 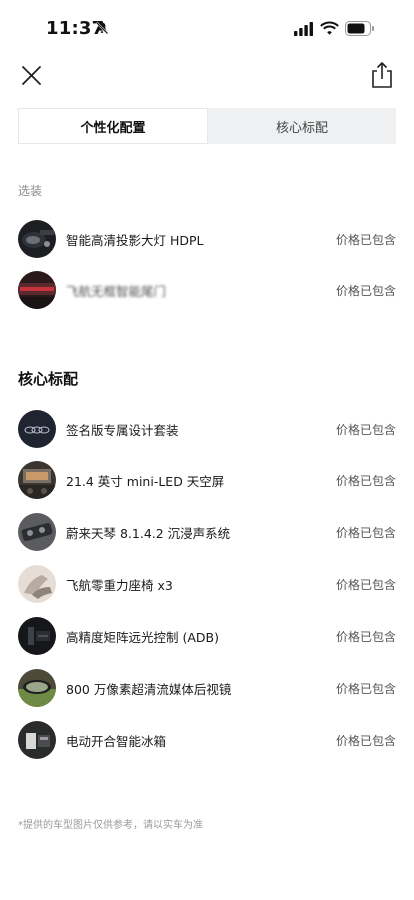 What do you see at coordinates (207, 740) in the screenshot?
I see `list-item: 电动开合智能冰箱 价格已包含` at bounding box center [207, 740].